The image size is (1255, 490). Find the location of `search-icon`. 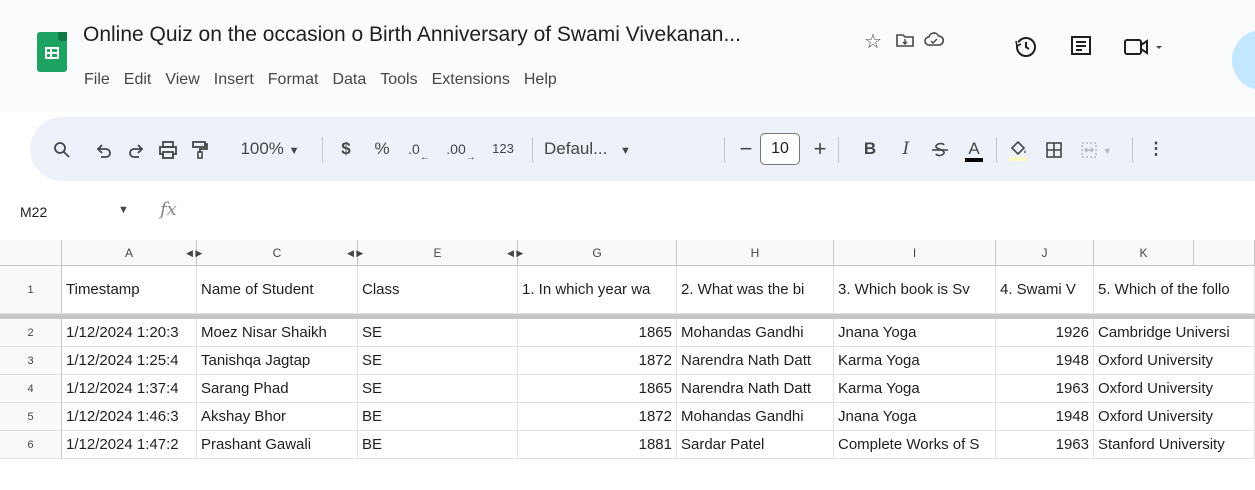

search-icon is located at coordinates (62, 149).